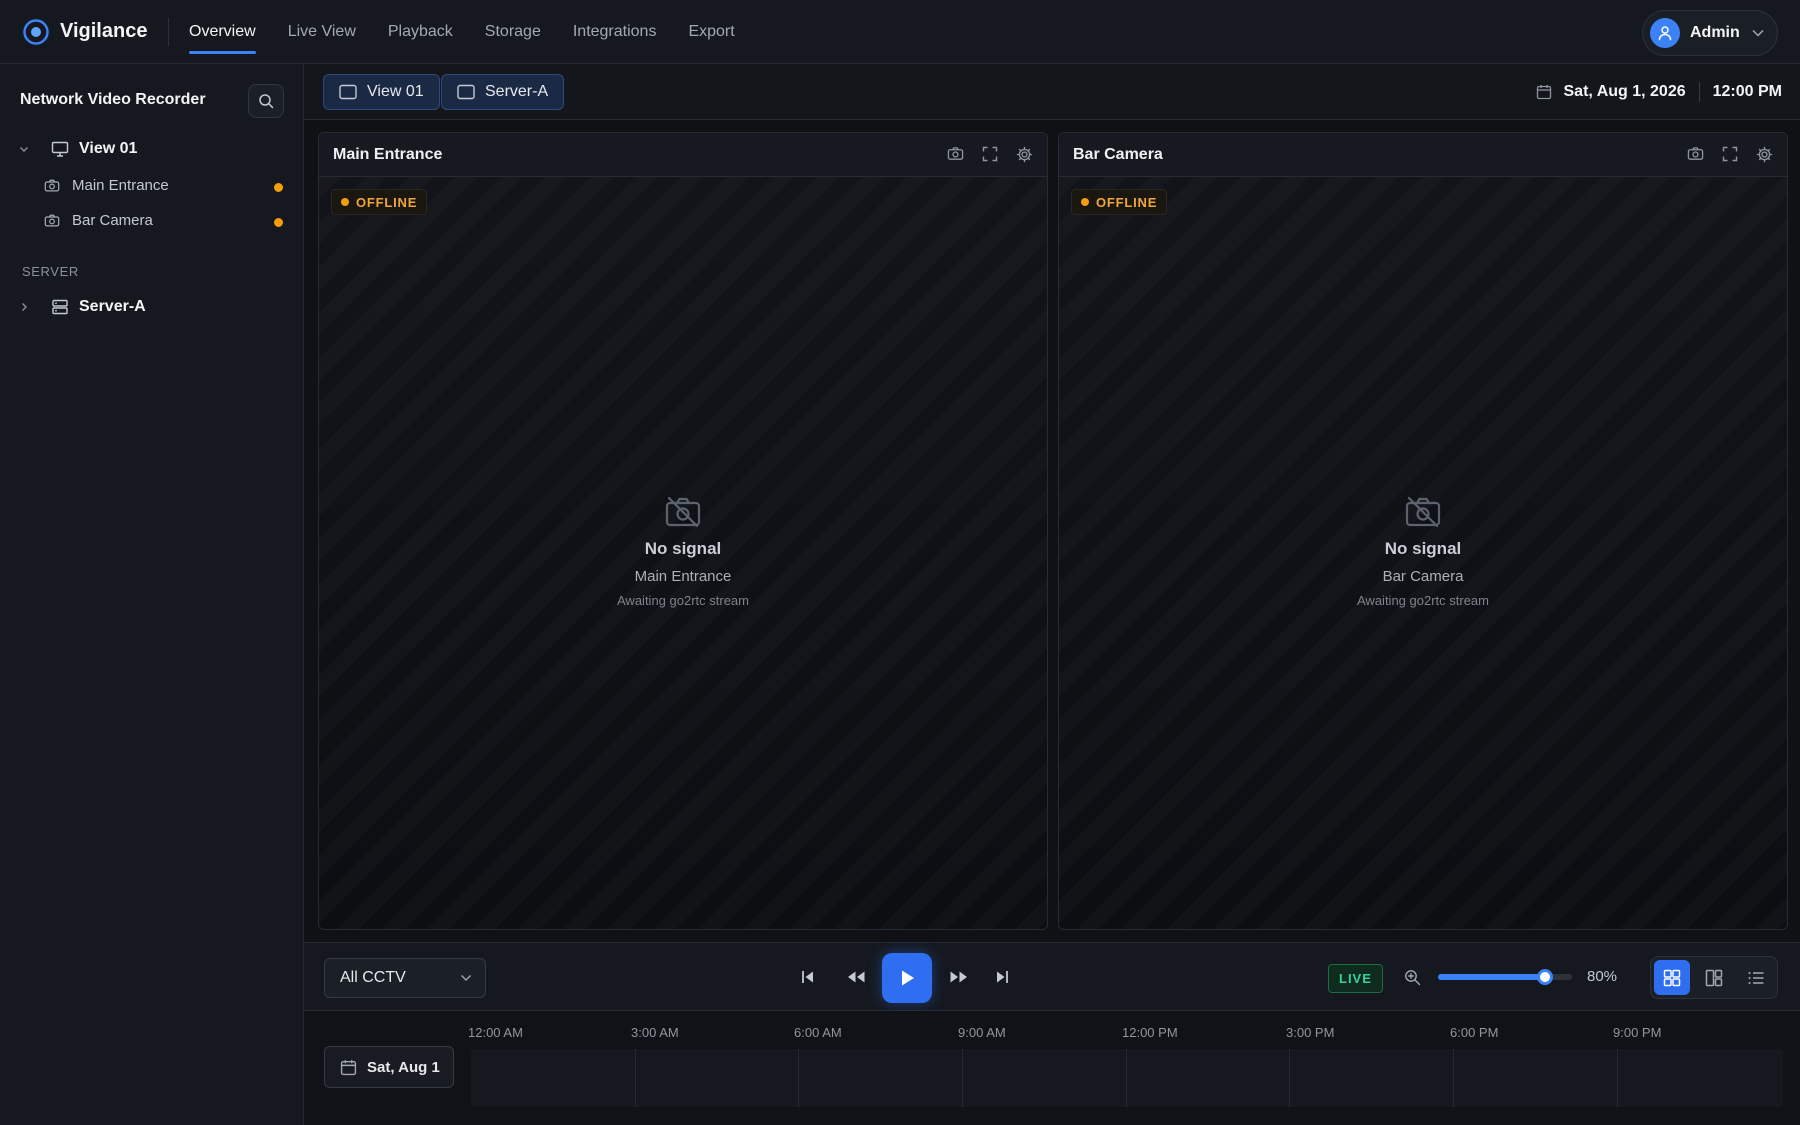 Image resolution: width=1800 pixels, height=1125 pixels. I want to click on timeline-tick-label: 12:00 PM, so click(1150, 1032).